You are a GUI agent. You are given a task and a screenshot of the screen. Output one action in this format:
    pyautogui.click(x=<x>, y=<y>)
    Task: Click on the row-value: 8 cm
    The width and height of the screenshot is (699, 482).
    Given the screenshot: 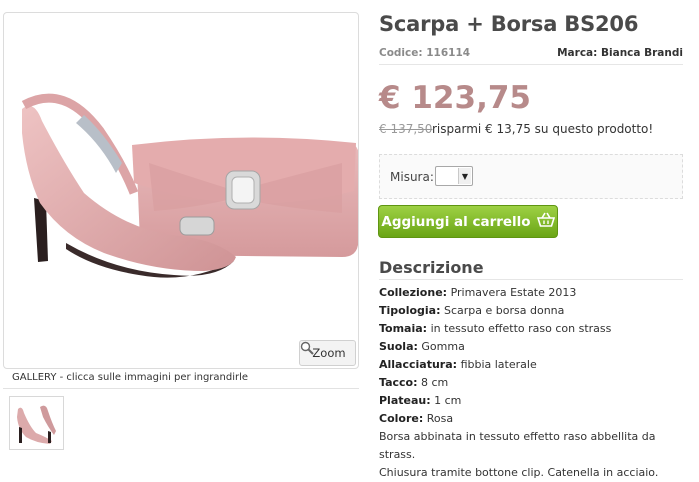 What is the action you would take?
    pyautogui.click(x=435, y=382)
    